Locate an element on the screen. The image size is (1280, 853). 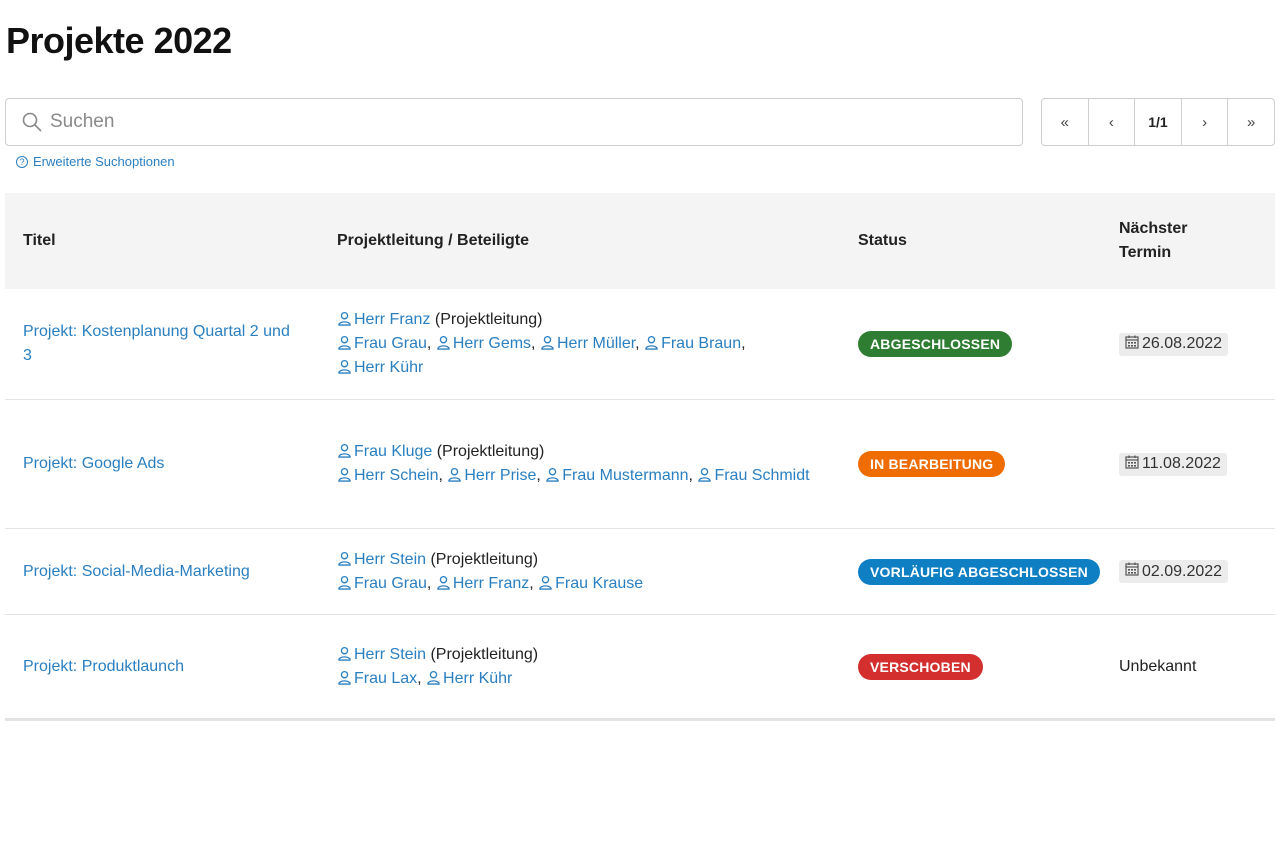
participant-link: Frau Mustermann is located at coordinates (617, 475).